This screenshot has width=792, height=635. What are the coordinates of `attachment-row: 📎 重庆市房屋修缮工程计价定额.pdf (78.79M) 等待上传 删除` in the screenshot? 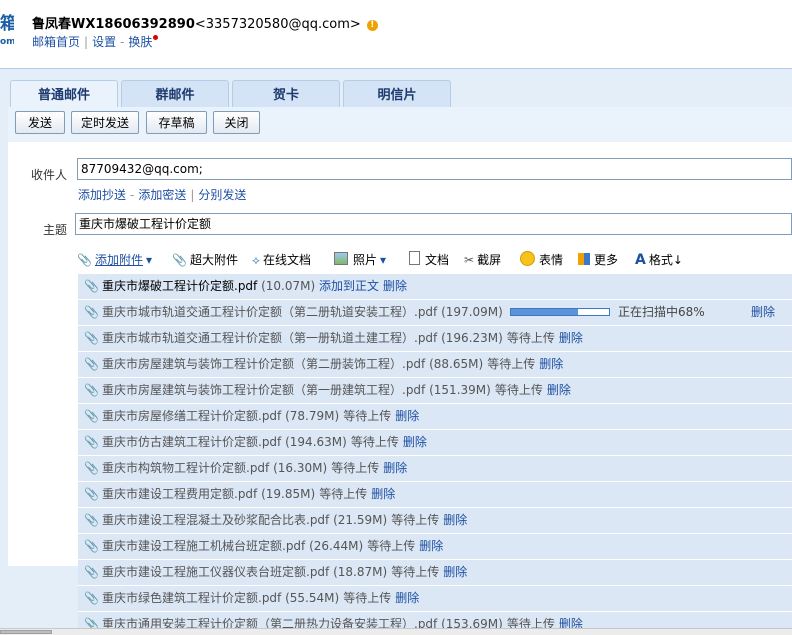 It's located at (435, 417).